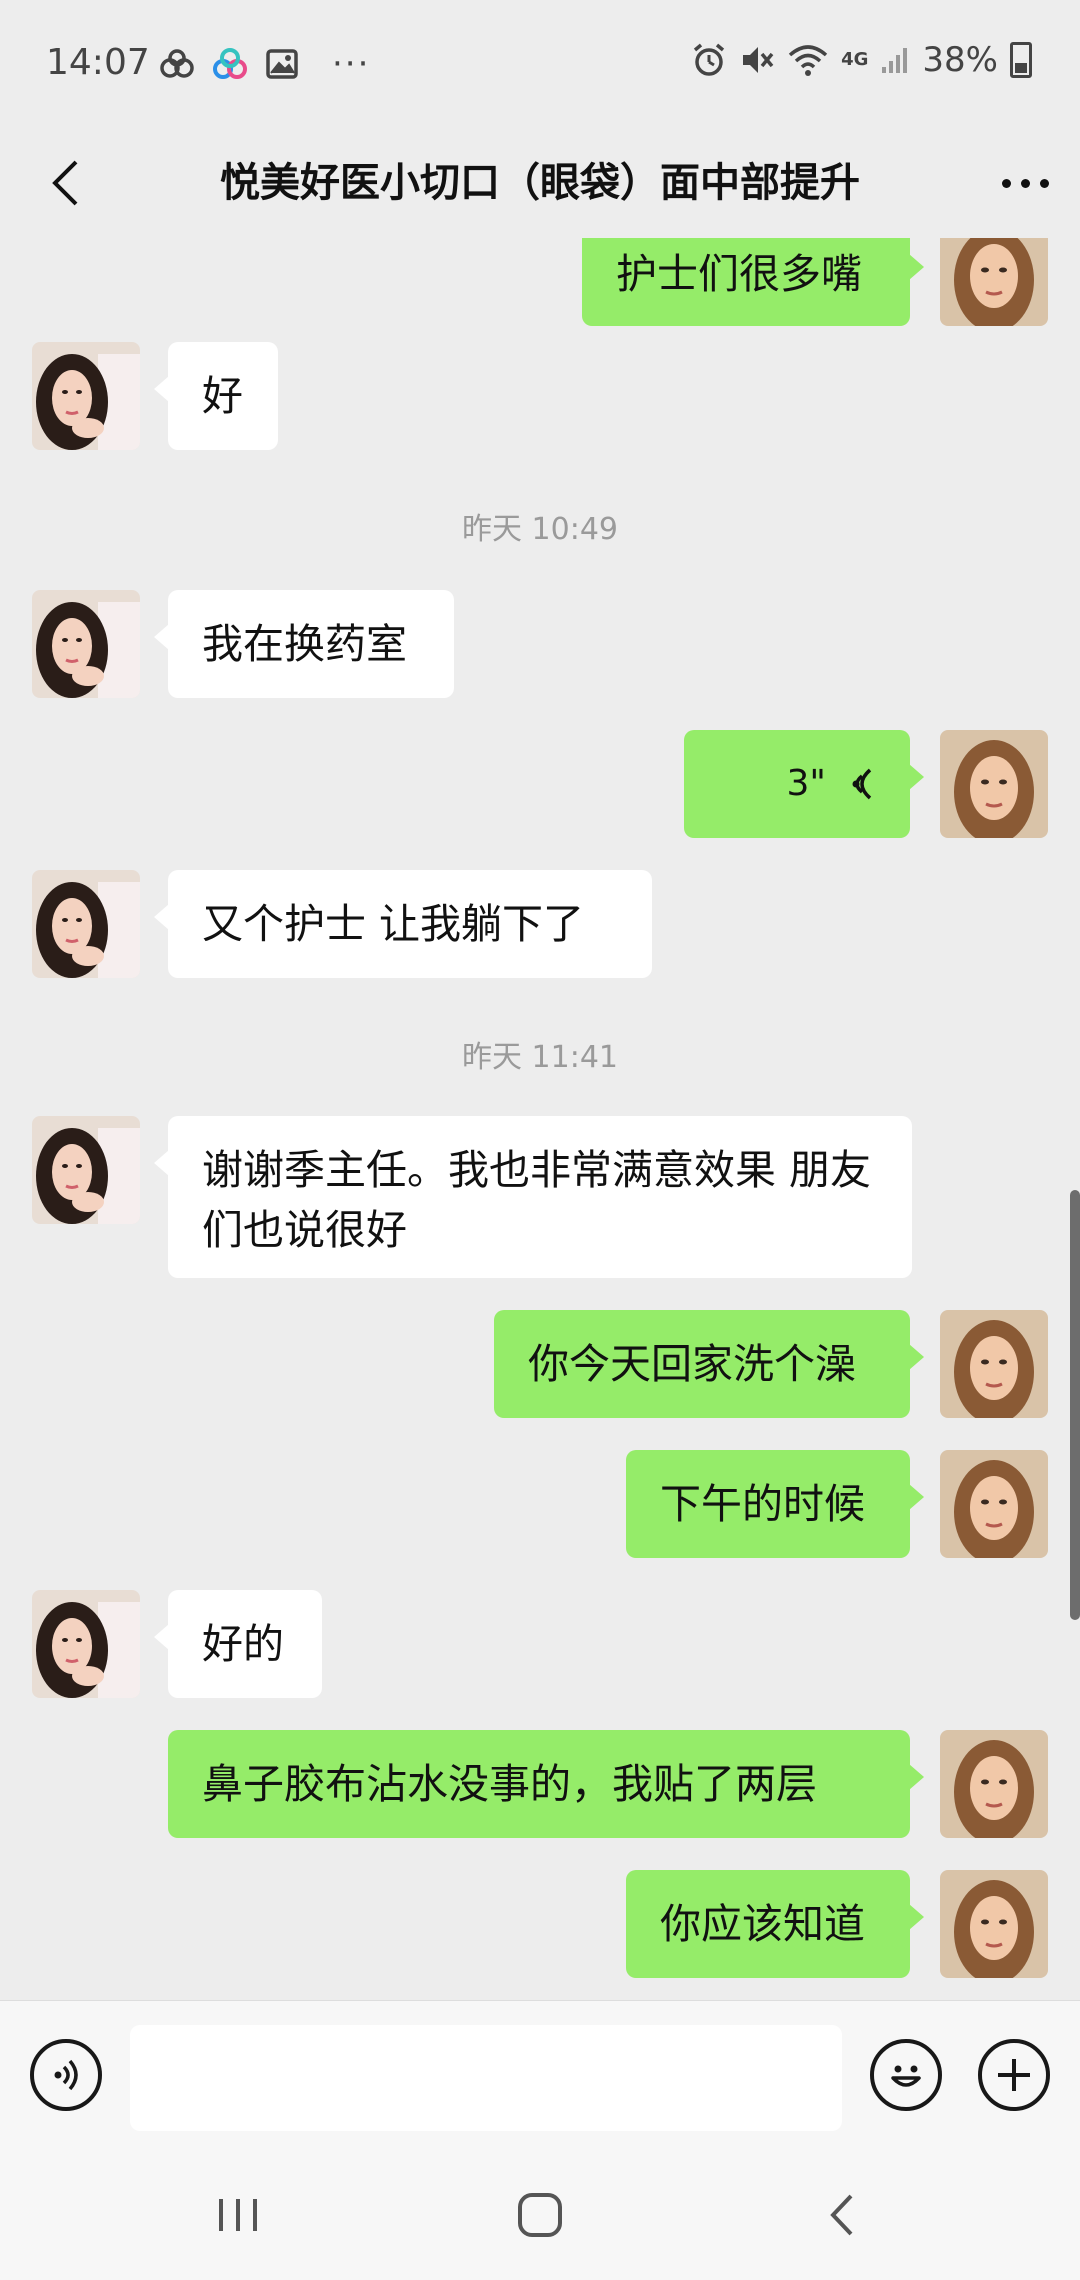 The width and height of the screenshot is (1080, 2280). I want to click on voice-input-button, so click(66, 2075).